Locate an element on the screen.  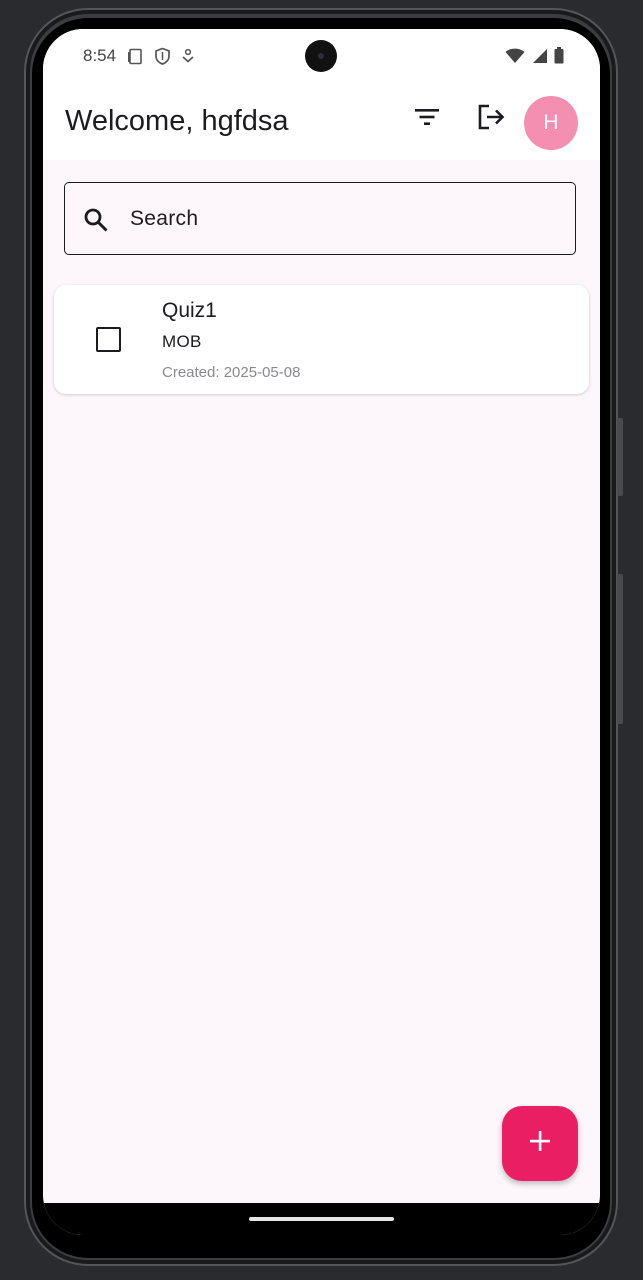
sim-card-icon is located at coordinates (135, 59).